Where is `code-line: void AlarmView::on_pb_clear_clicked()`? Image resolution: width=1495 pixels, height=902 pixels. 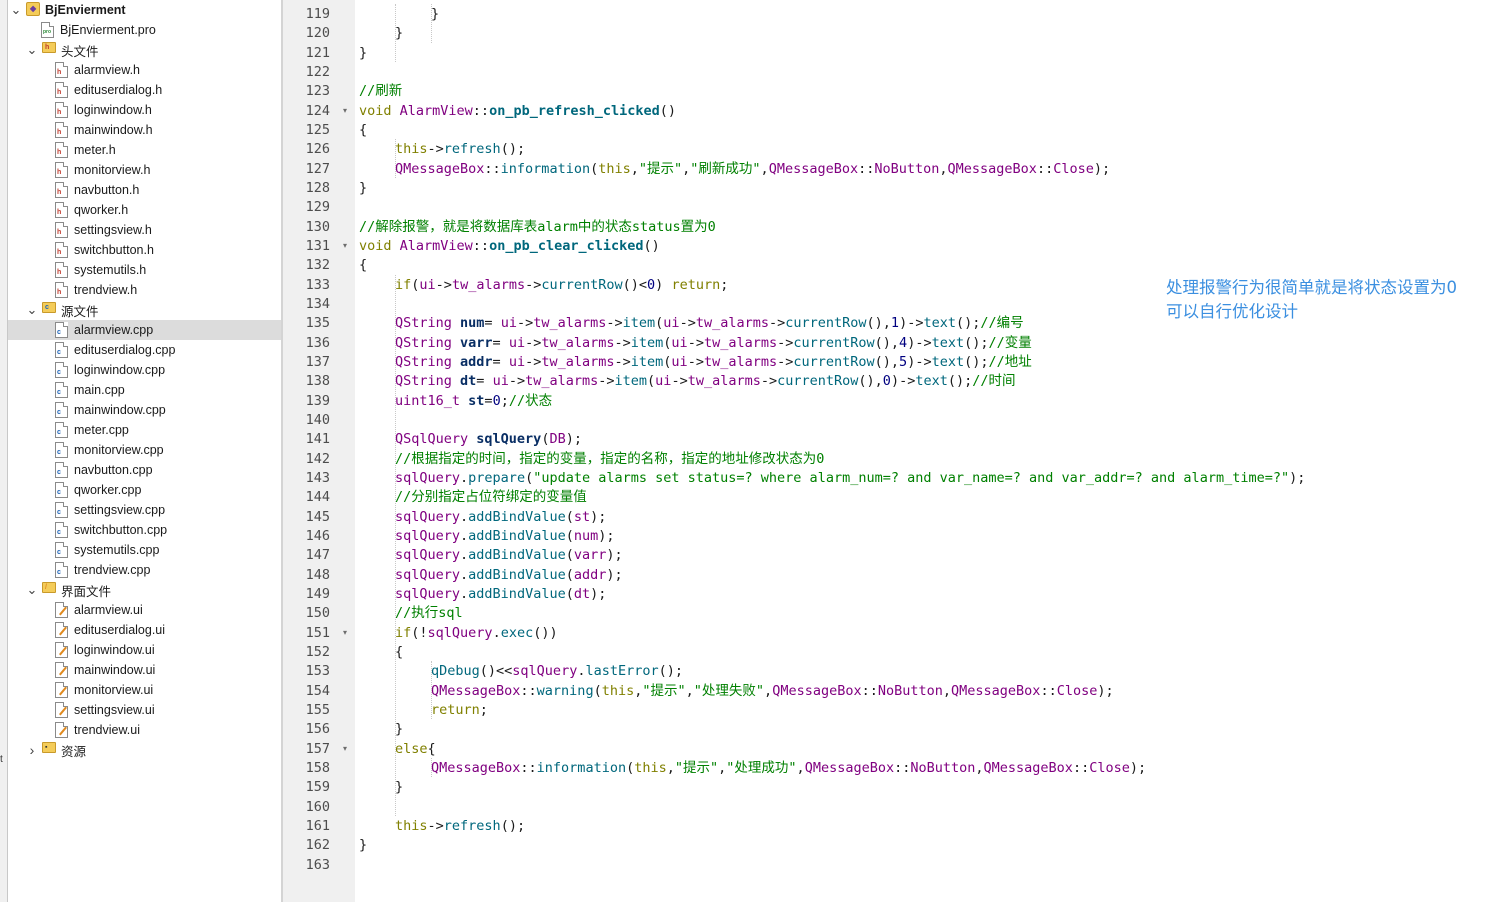 code-line: void AlarmView::on_pb_clear_clicked() is located at coordinates (509, 246).